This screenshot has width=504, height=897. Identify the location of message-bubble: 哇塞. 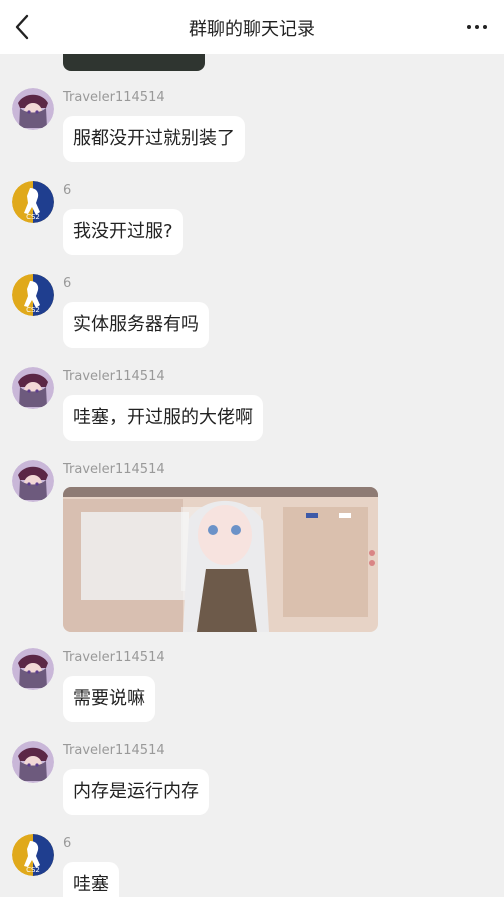
(91, 879).